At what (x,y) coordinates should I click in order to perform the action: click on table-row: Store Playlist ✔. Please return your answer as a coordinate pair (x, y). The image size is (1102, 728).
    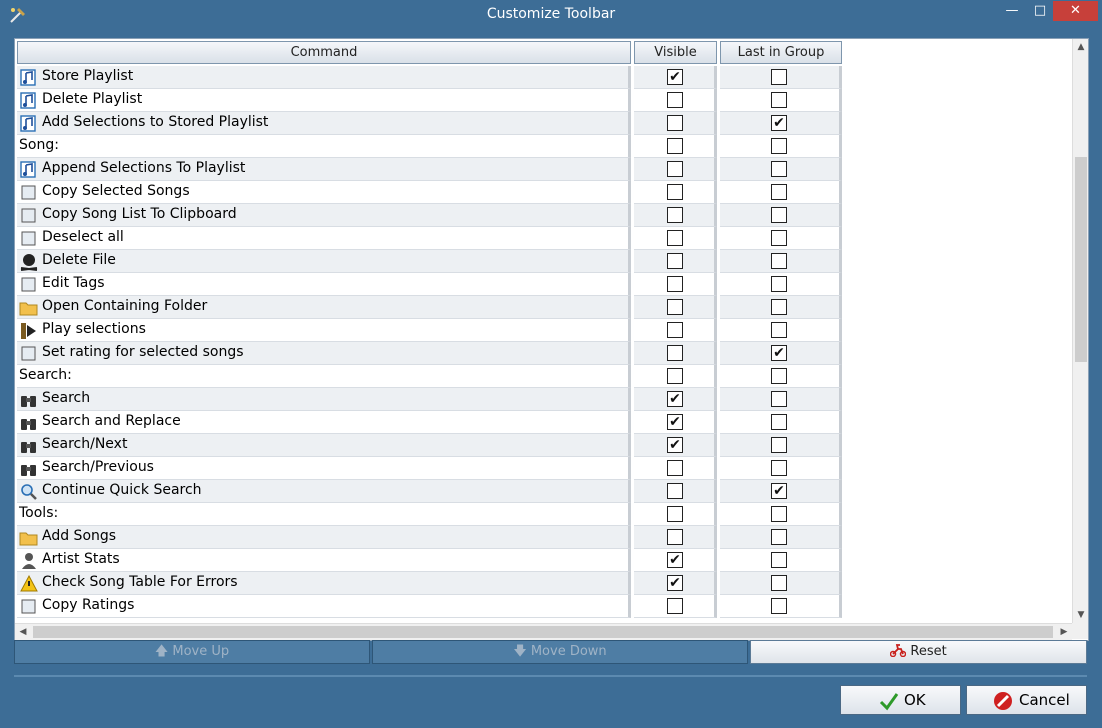
    Looking at the image, I should click on (430, 77).